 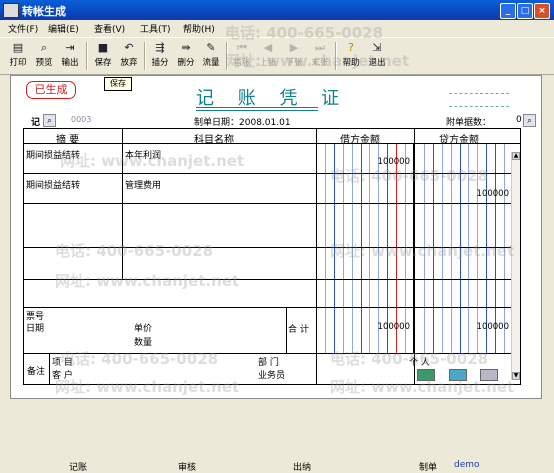 I want to click on cashier-label: 出纳, so click(x=302, y=468).